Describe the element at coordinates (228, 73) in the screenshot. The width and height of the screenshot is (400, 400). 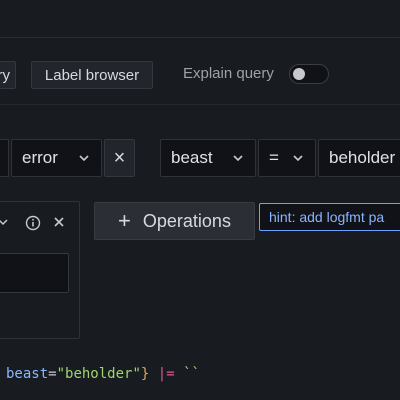
I see `explain-query-label: Explain query` at that location.